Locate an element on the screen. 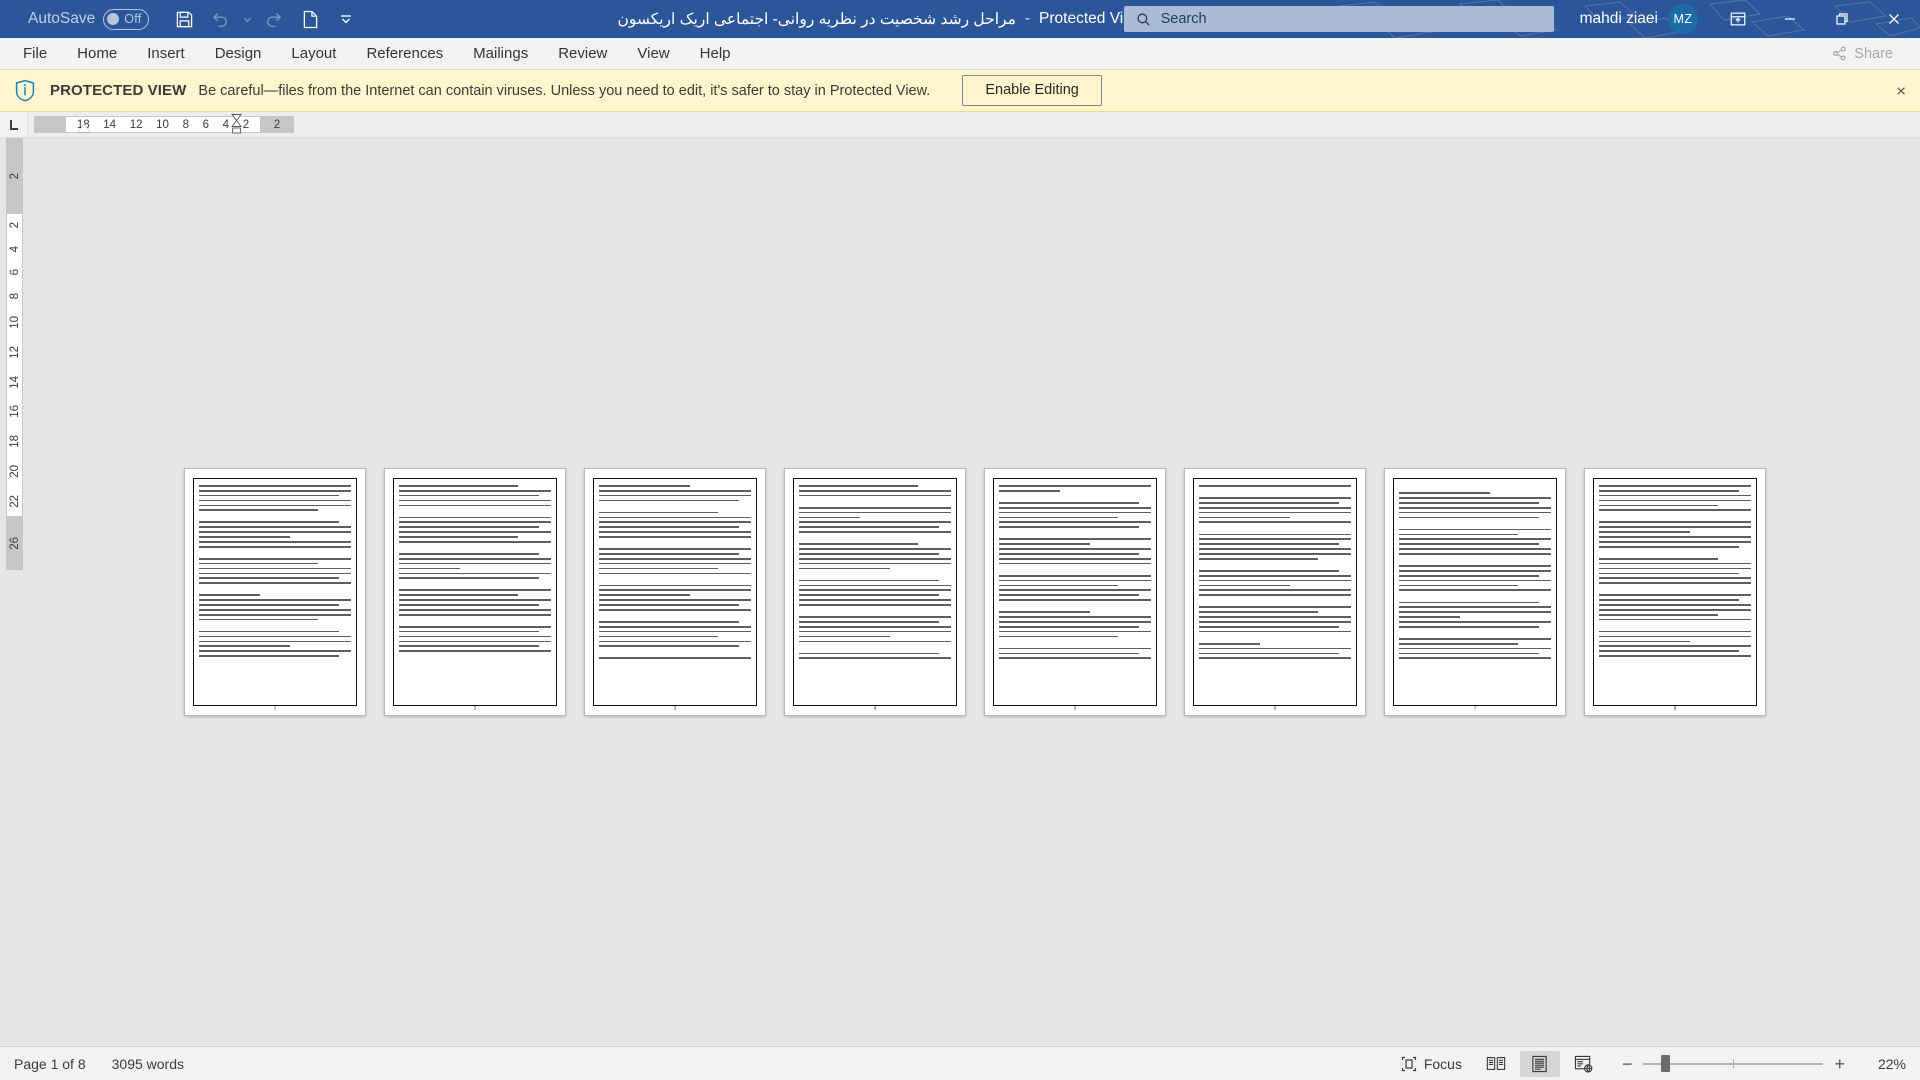  protected-view-title: PROTECTED VIEW is located at coordinates (118, 90).